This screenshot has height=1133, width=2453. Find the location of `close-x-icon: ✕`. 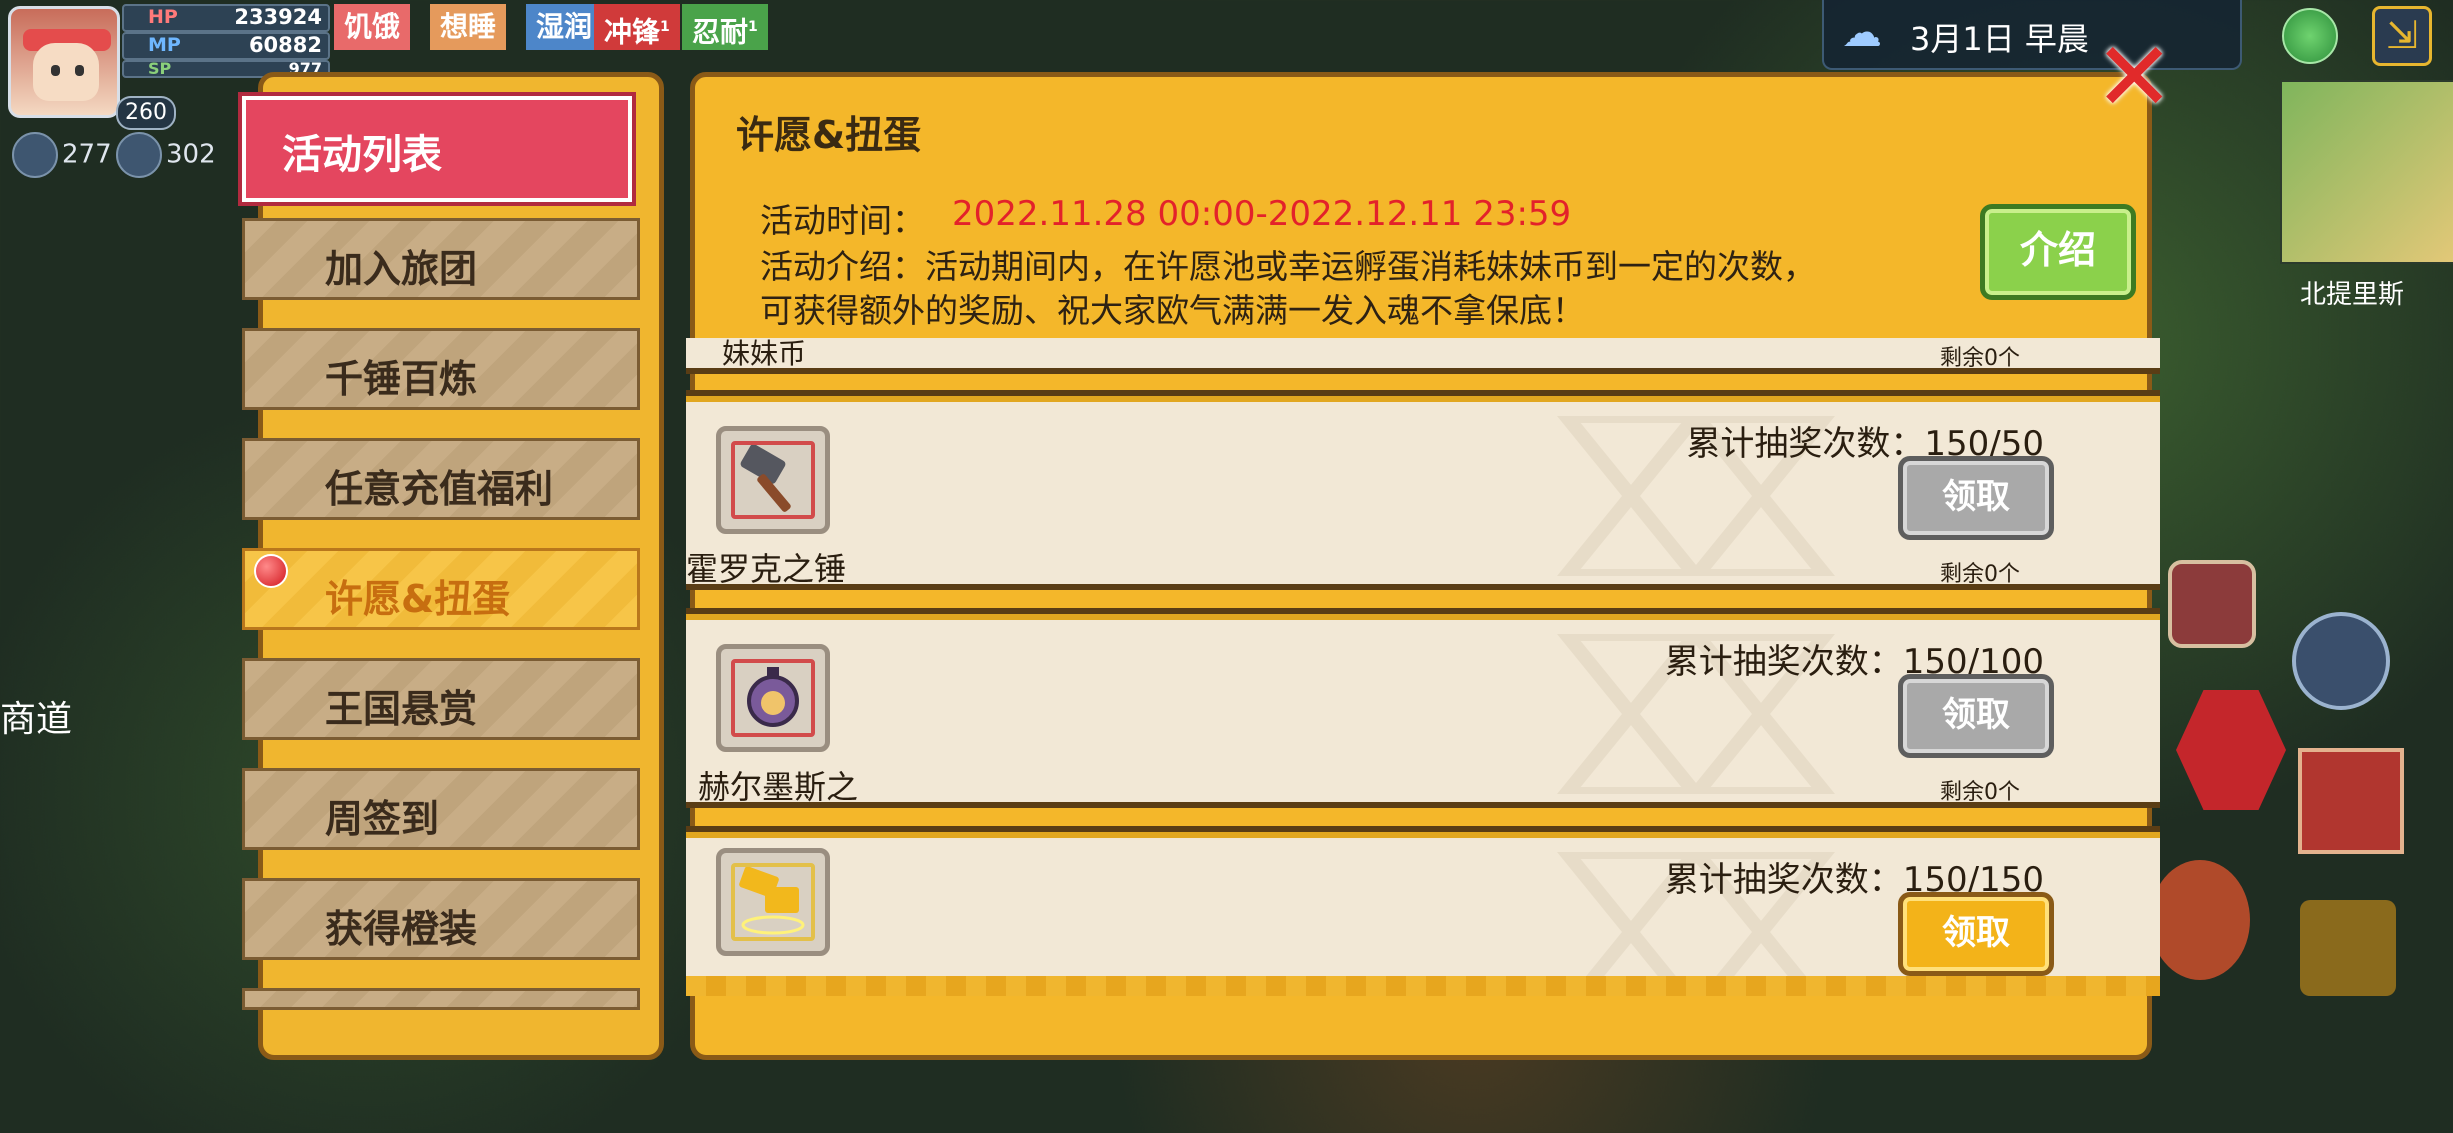

close-x-icon: ✕ is located at coordinates (2134, 77).